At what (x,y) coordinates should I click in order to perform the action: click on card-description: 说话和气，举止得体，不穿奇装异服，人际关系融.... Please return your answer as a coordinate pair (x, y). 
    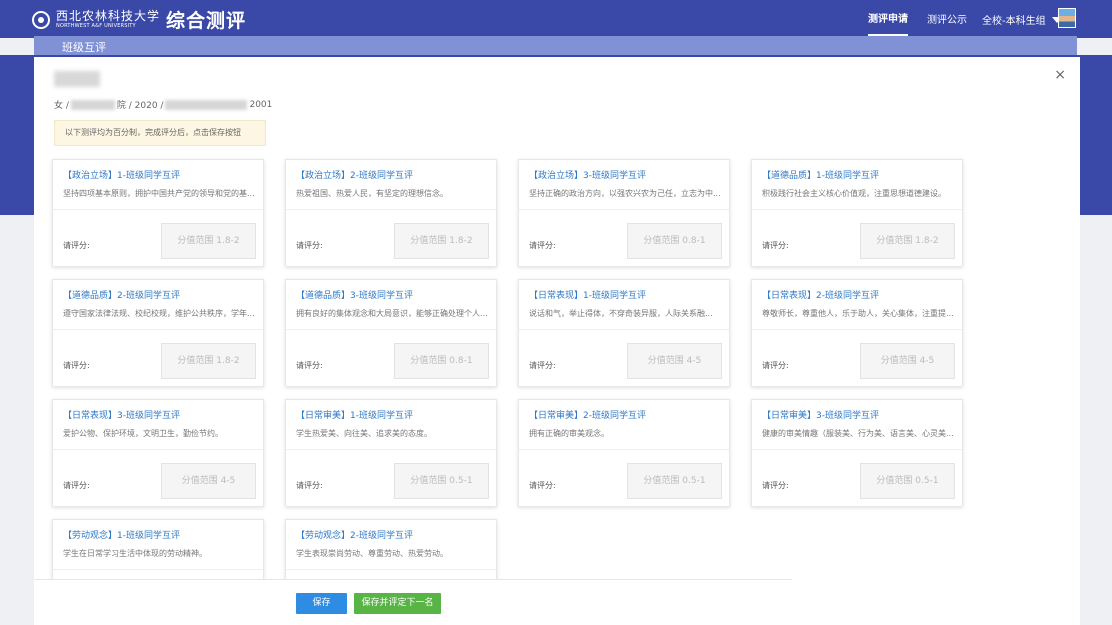
    Looking at the image, I should click on (621, 313).